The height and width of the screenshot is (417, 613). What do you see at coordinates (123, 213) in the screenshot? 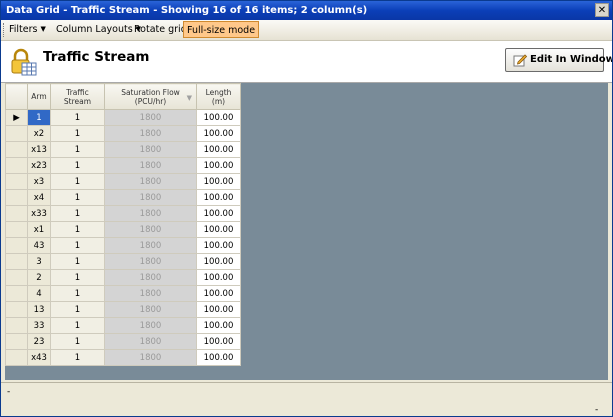
I see `table-row: x33 1 1800 100.00` at bounding box center [123, 213].